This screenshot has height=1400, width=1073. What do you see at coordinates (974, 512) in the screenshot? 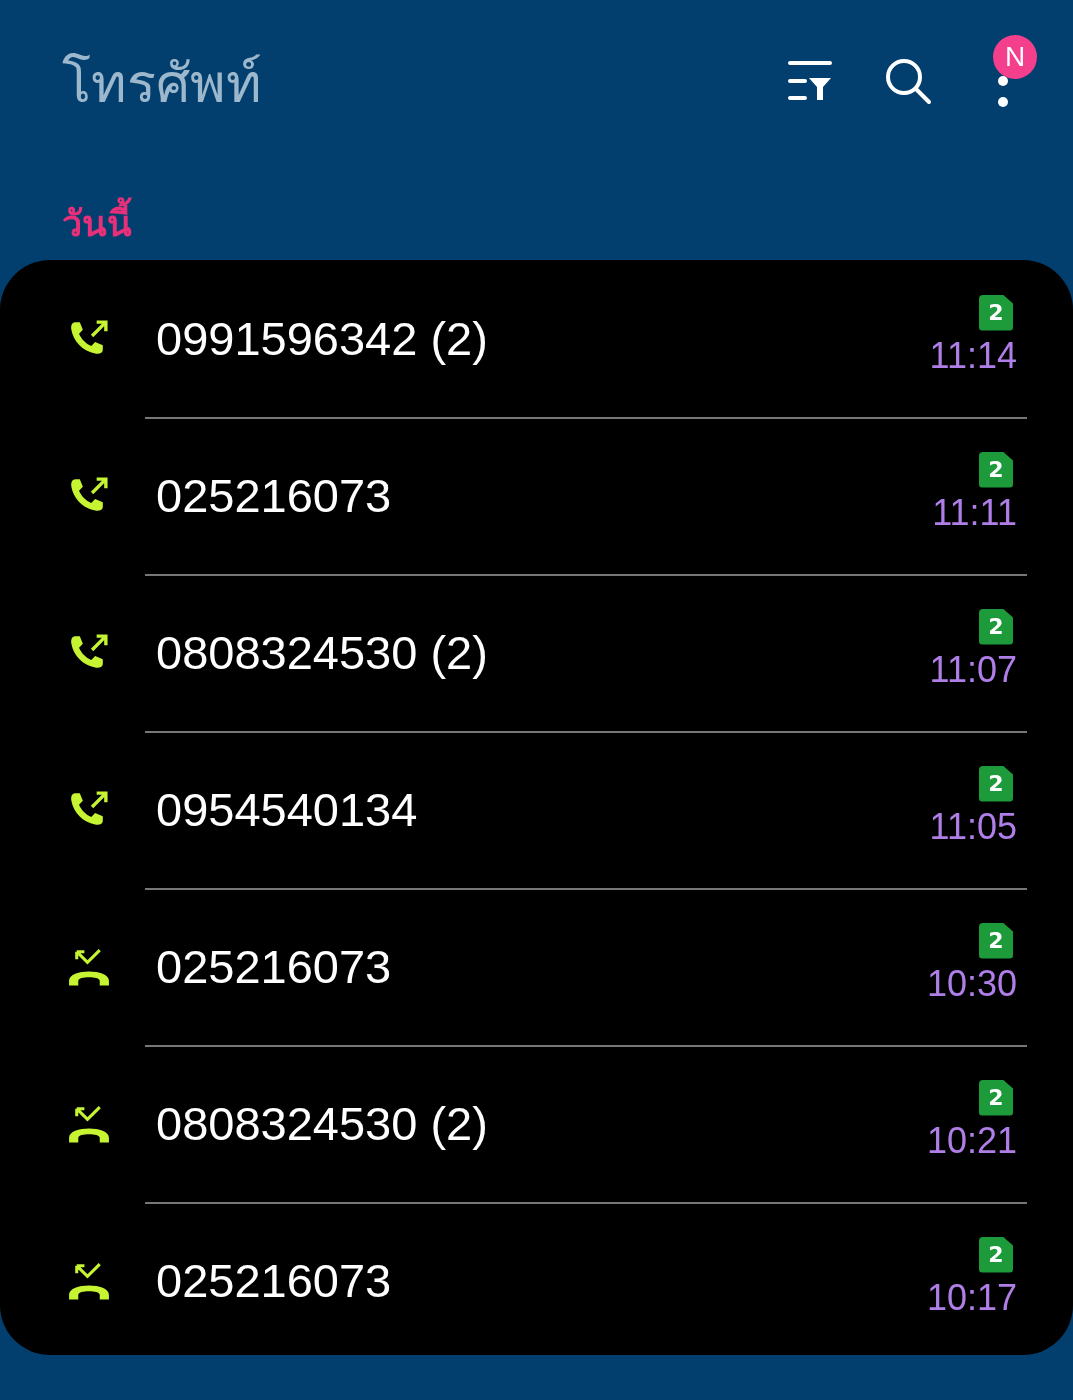
I see `call-time: 11:11` at bounding box center [974, 512].